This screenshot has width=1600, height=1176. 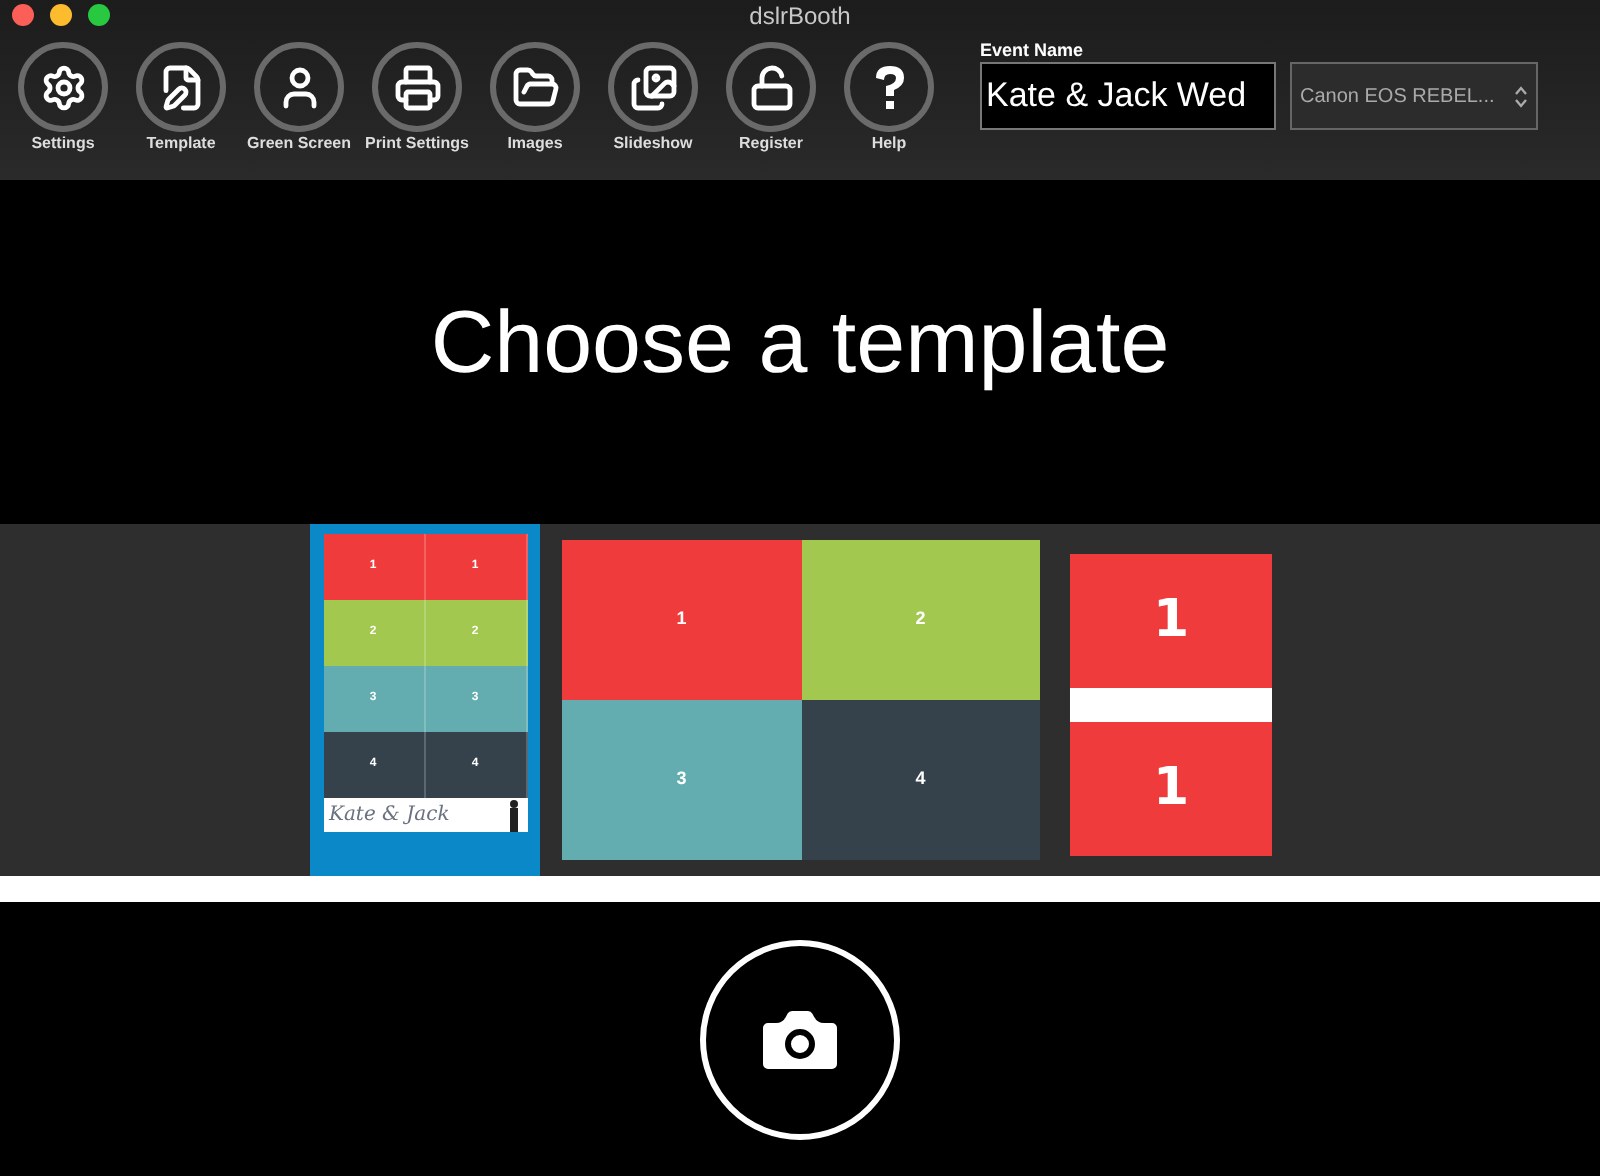 What do you see at coordinates (889, 144) in the screenshot?
I see `toolbar-label: Help` at bounding box center [889, 144].